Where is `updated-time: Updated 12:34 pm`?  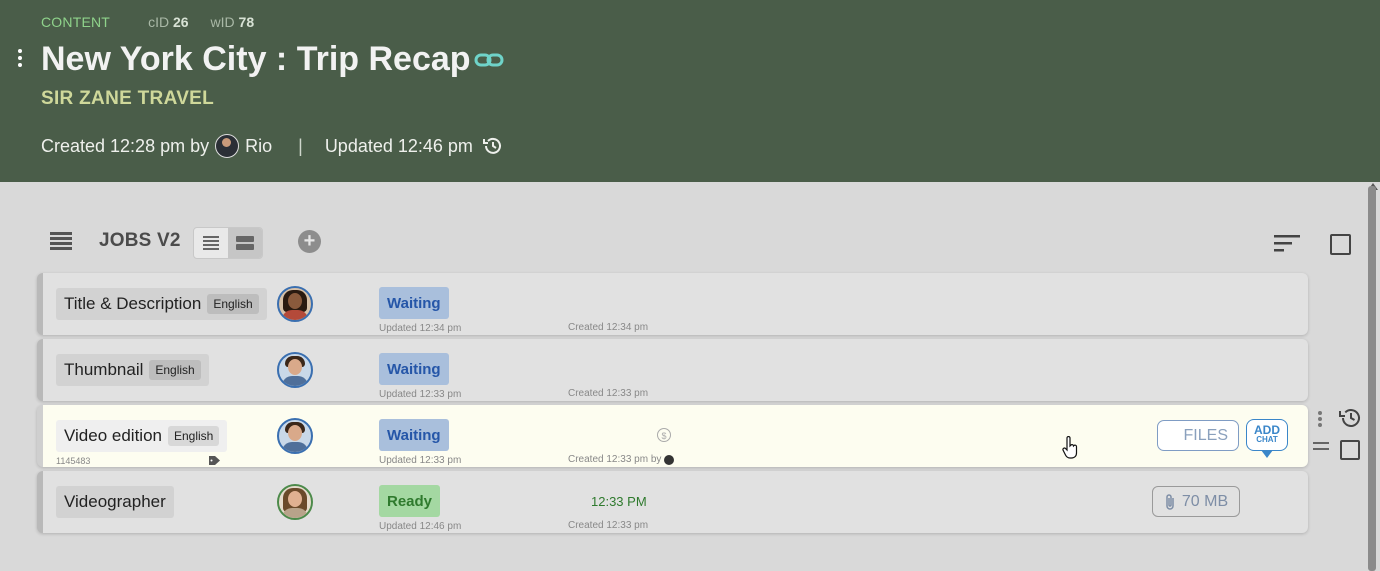
updated-time: Updated 12:34 pm is located at coordinates (420, 328).